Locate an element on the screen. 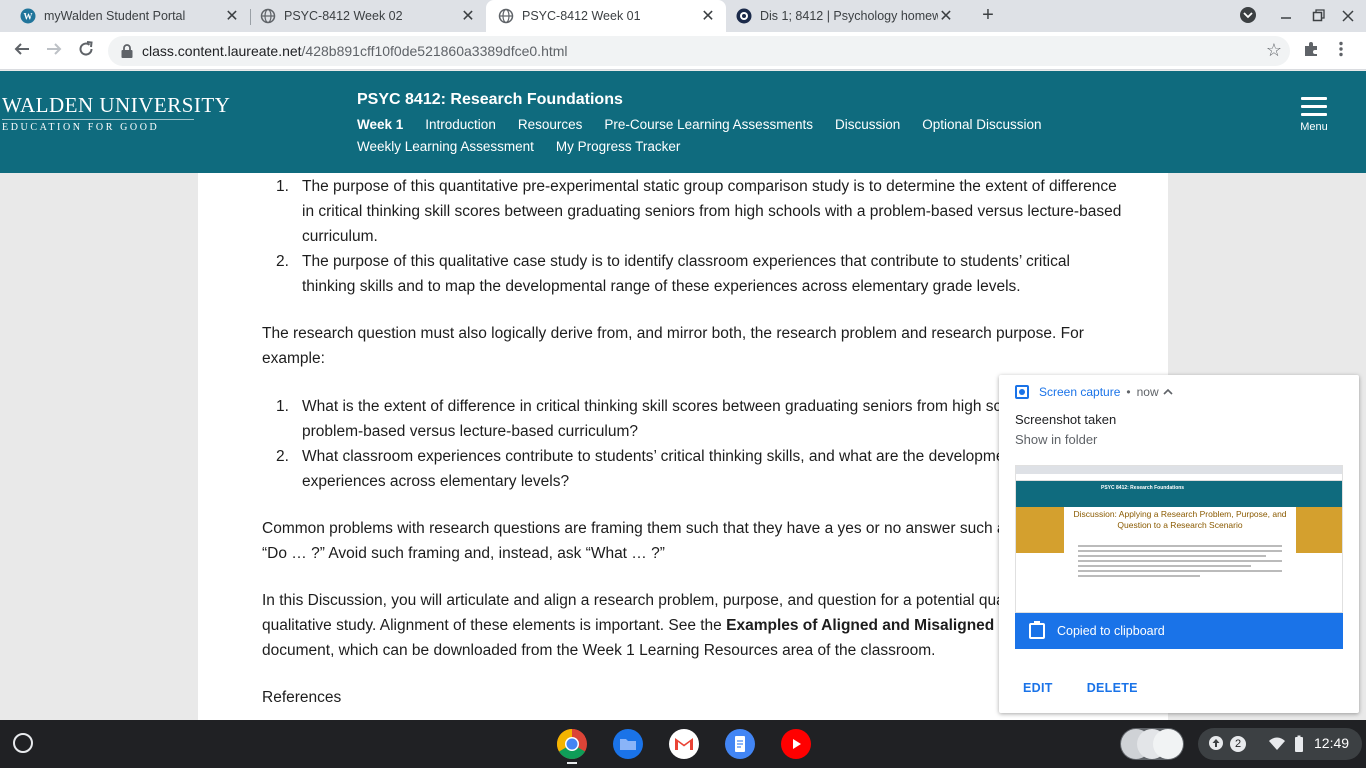 The height and width of the screenshot is (768, 1366). docs-icon is located at coordinates (740, 744).